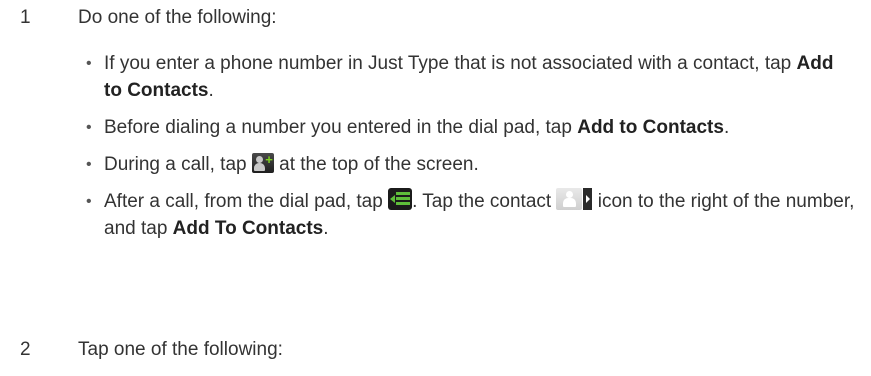 This screenshot has width=871, height=376. What do you see at coordinates (262, 163) in the screenshot?
I see `add-contact-icon: +` at bounding box center [262, 163].